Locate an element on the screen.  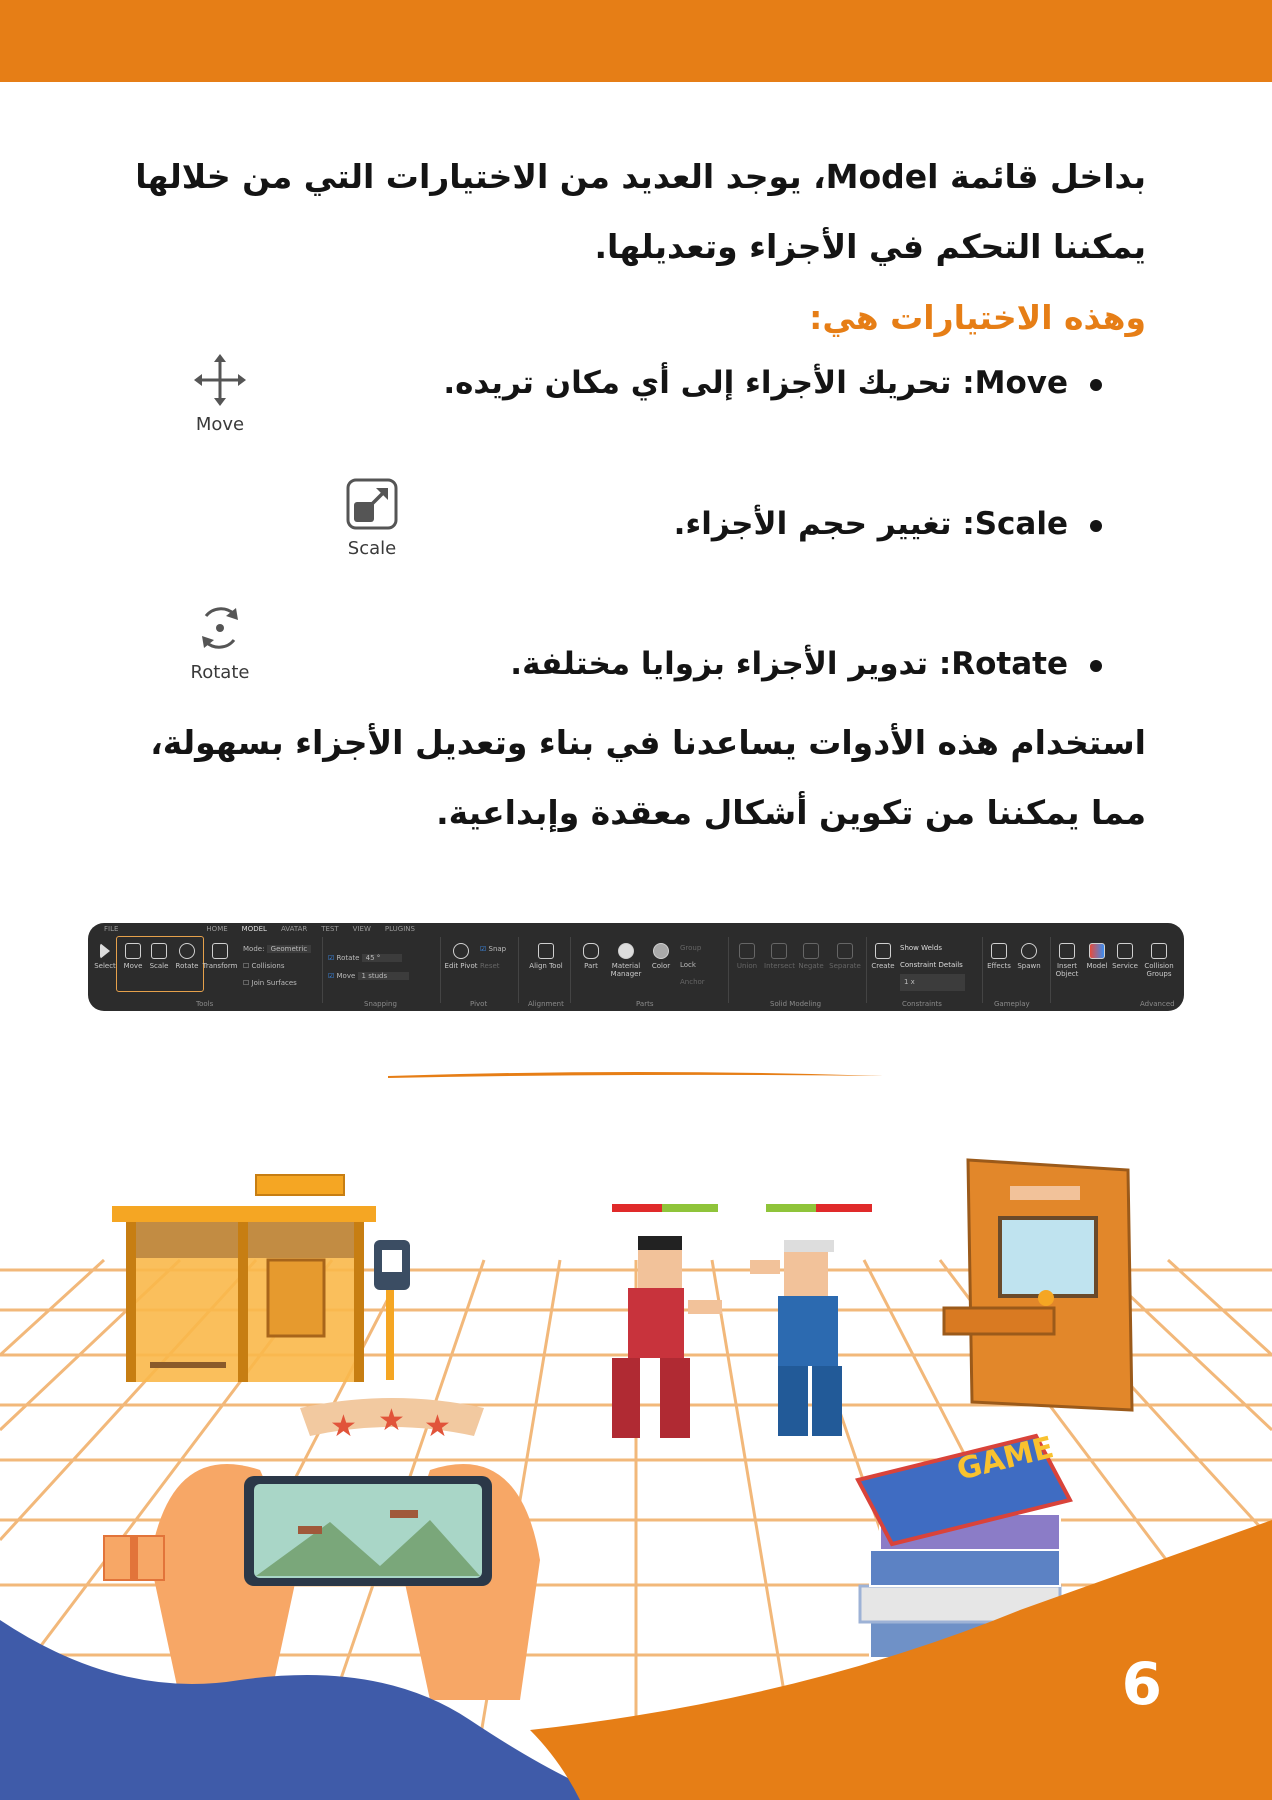
scale-input: 1 x is located at coordinates (932, 982).